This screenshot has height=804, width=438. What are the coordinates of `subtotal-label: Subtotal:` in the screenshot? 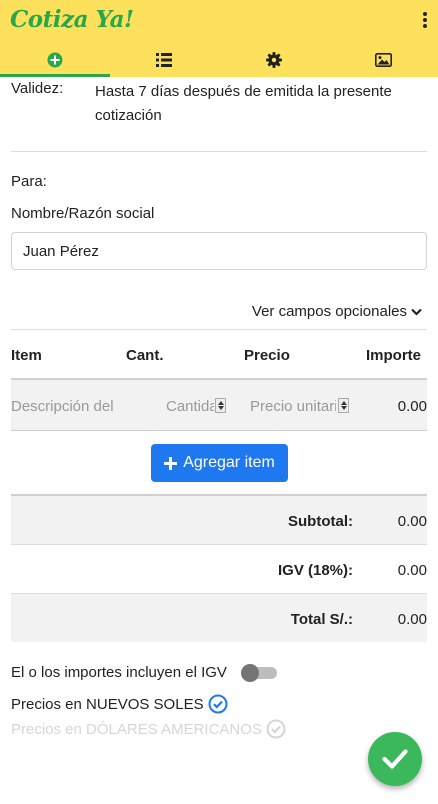 It's located at (320, 521).